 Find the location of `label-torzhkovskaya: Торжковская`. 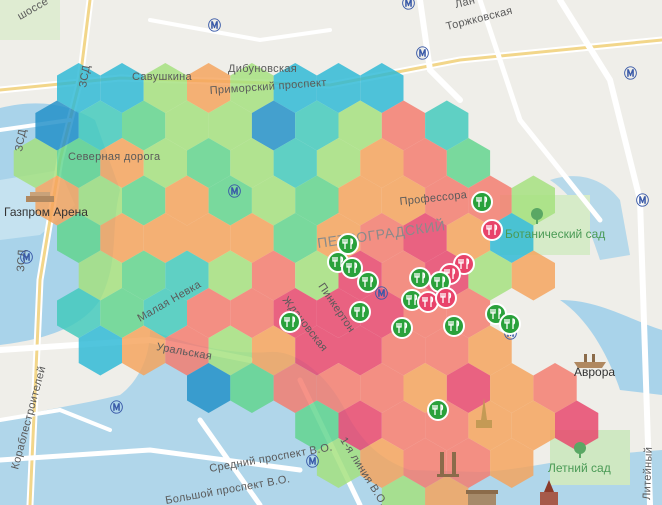

label-torzhkovskaya: Торжковская is located at coordinates (479, 19).